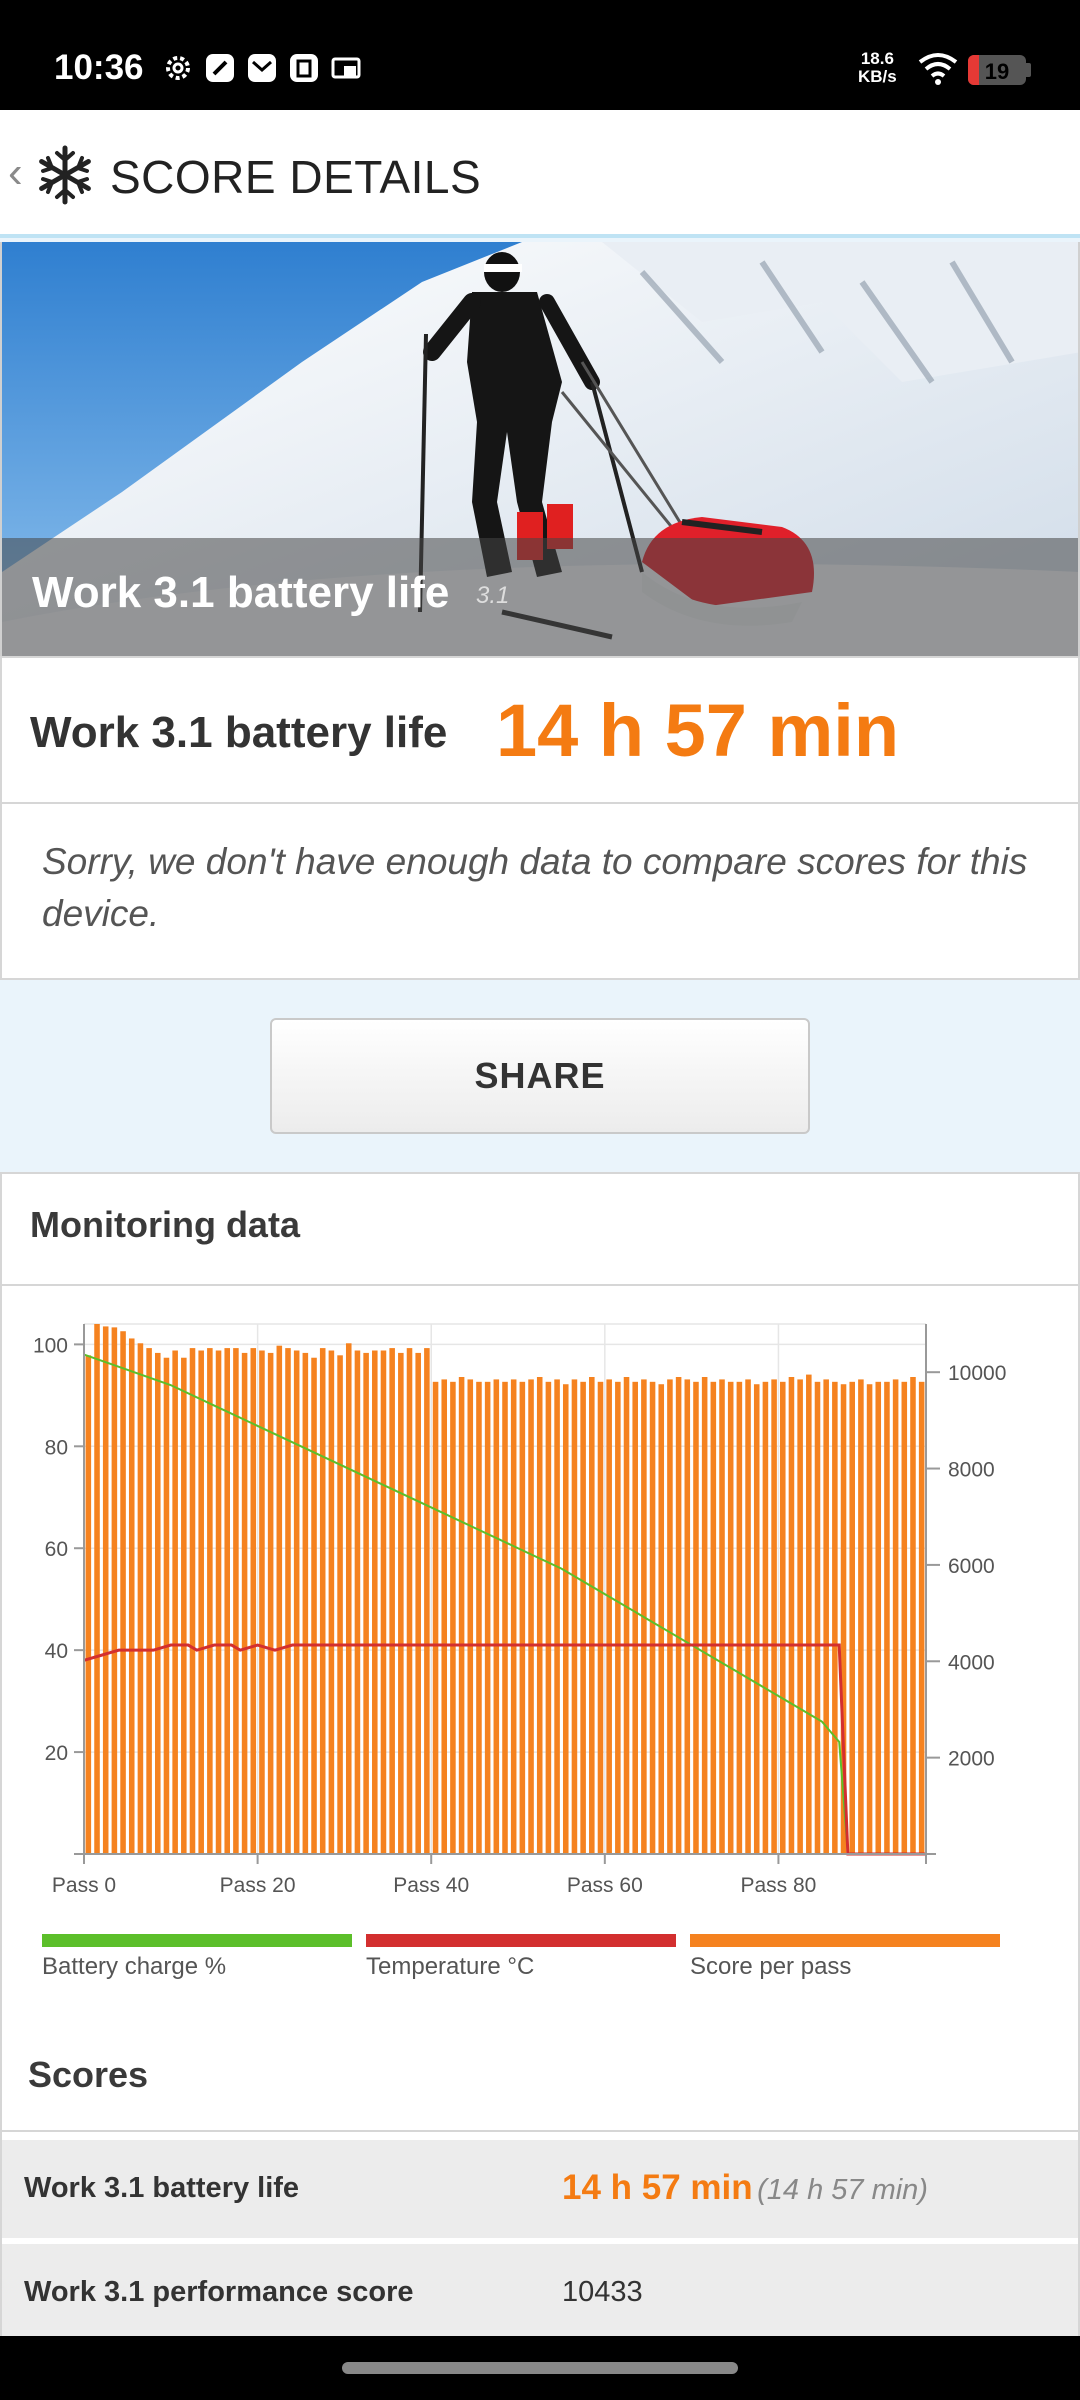 This screenshot has width=1080, height=2400. I want to click on result-card: Work 3.1 battery life 14 h 57 min, so click(540, 730).